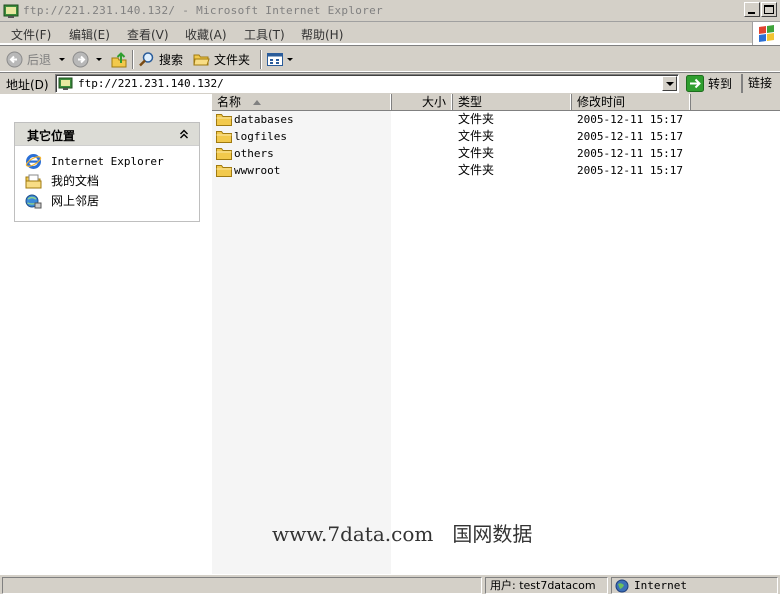 The height and width of the screenshot is (594, 780). I want to click on file-name: logfiles, so click(260, 136).